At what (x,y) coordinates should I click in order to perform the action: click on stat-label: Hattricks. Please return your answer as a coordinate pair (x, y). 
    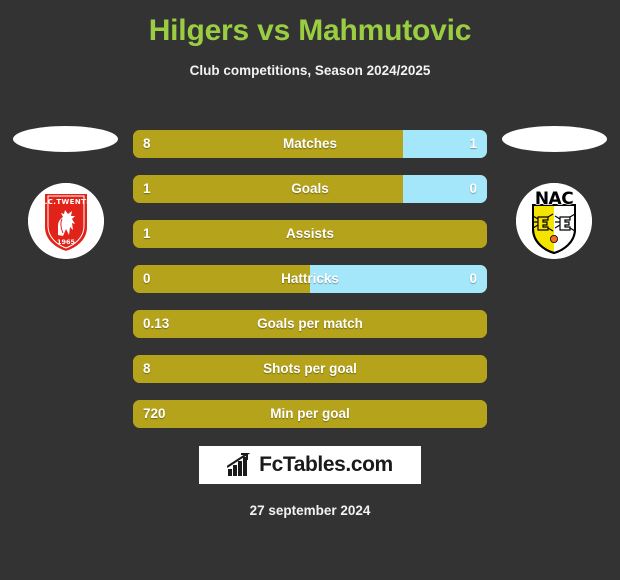
    Looking at the image, I should click on (310, 278).